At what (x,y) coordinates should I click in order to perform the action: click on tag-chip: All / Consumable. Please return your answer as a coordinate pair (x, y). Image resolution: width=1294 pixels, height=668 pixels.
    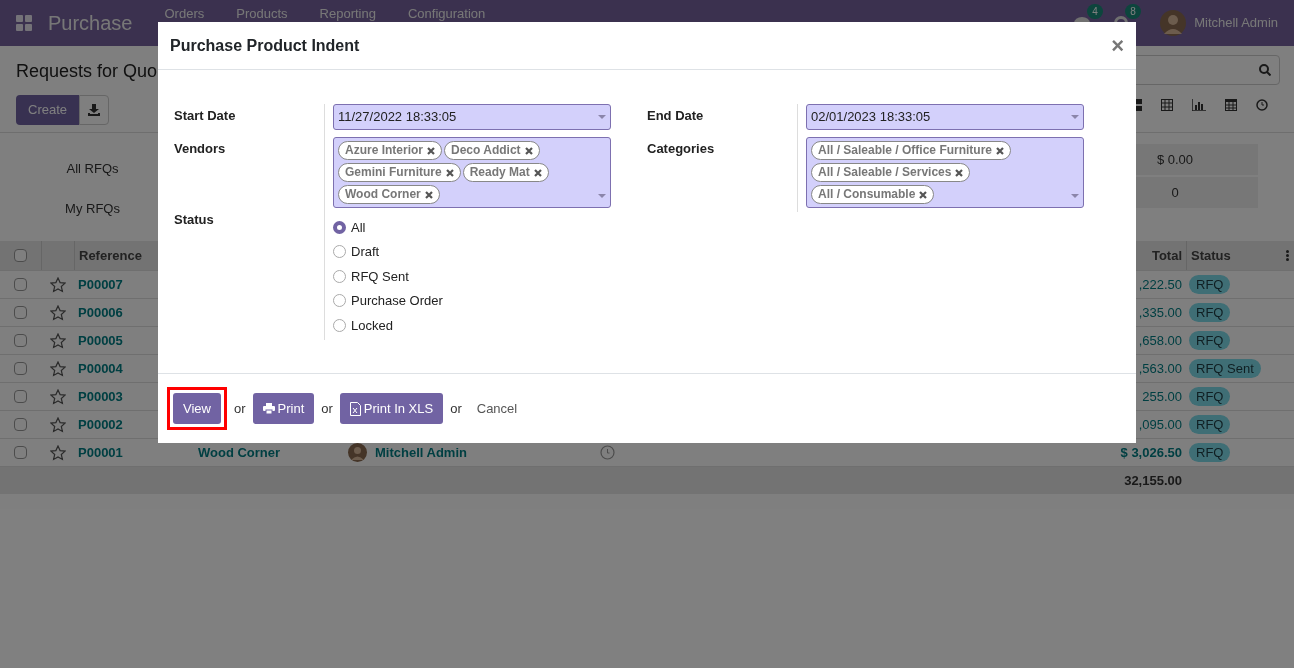
    Looking at the image, I should click on (873, 194).